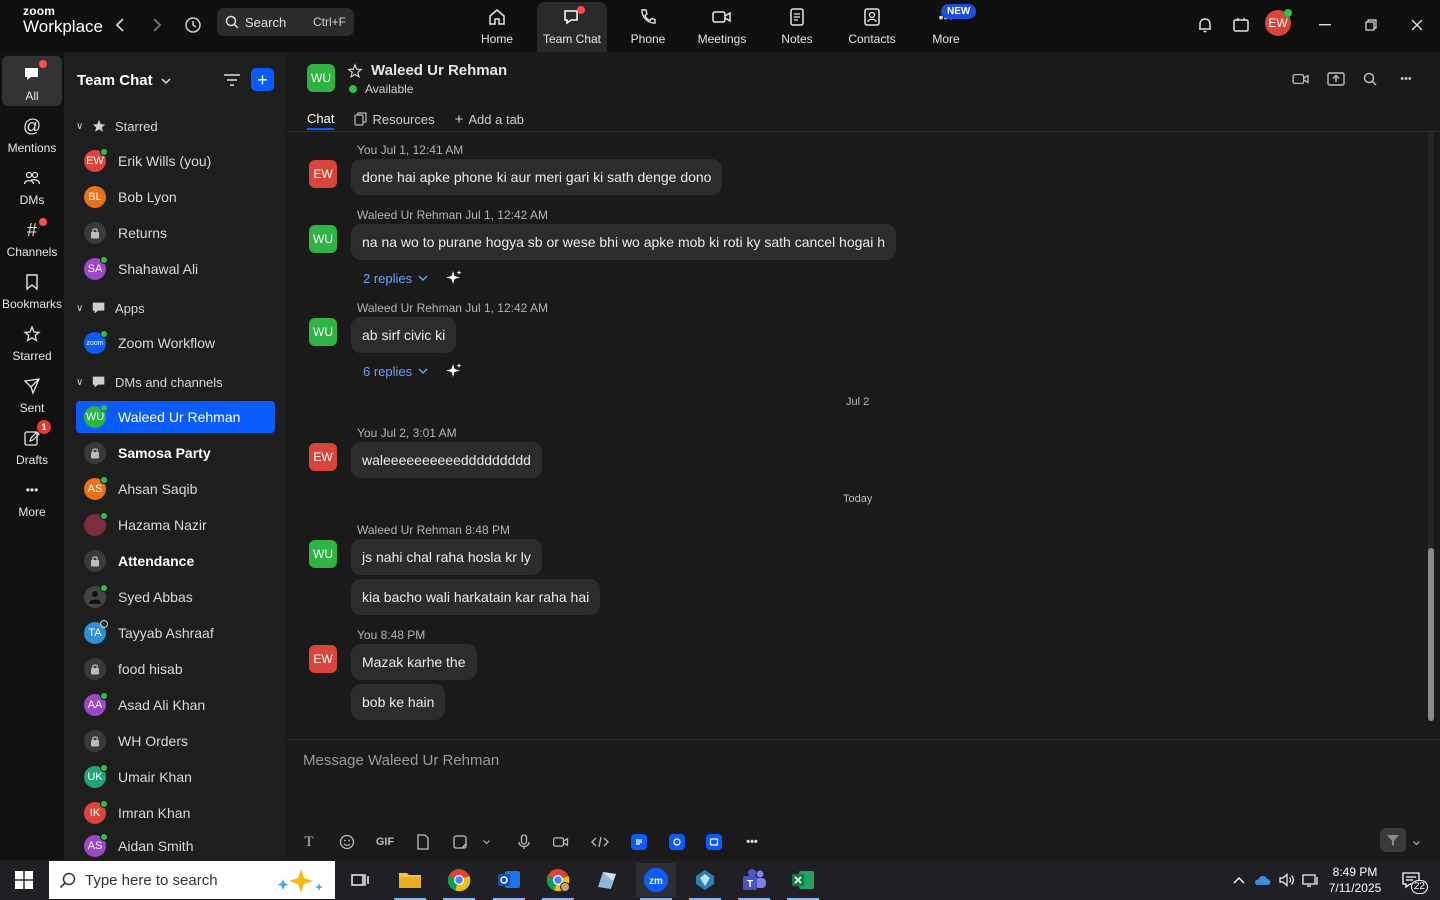 This screenshot has width=1440, height=900. What do you see at coordinates (232, 80) in the screenshot?
I see `filter-icon` at bounding box center [232, 80].